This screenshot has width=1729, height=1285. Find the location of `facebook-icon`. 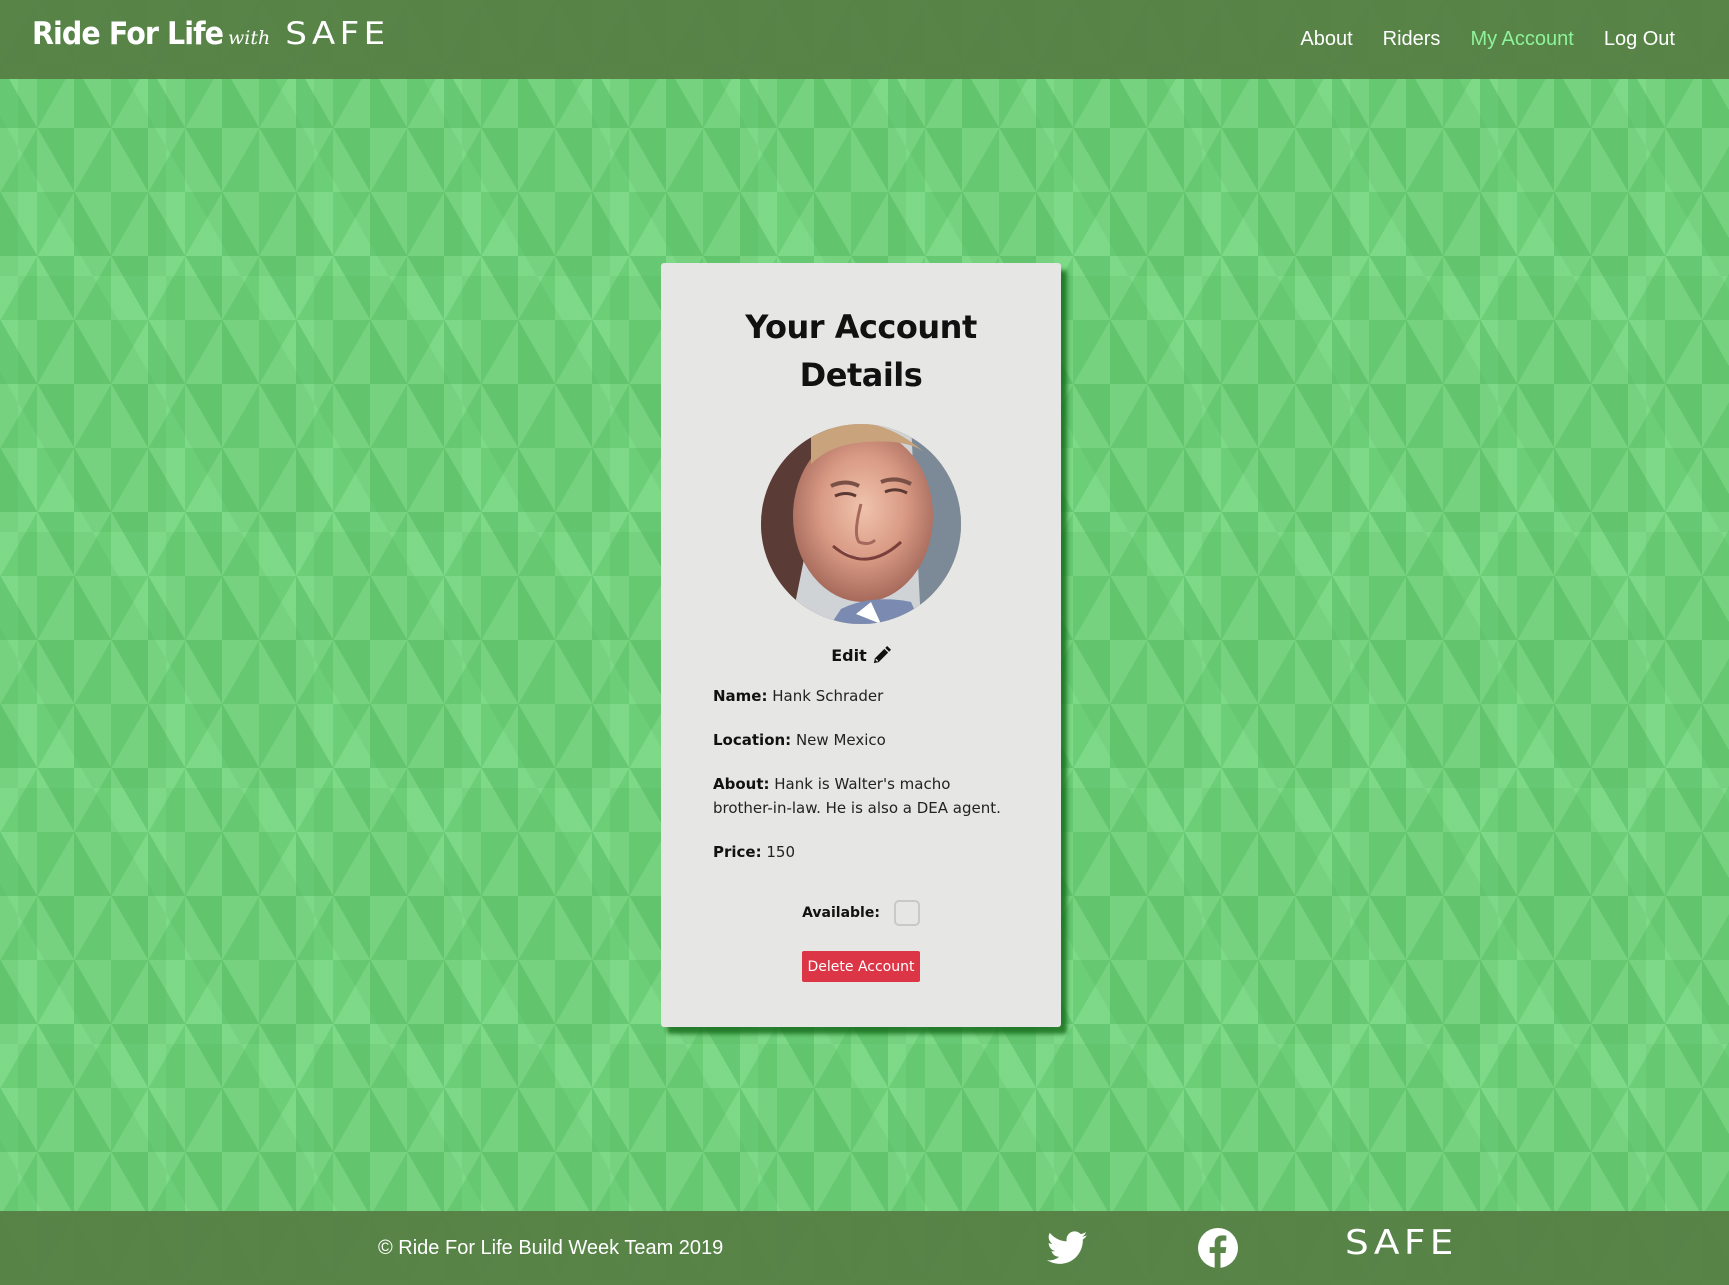

facebook-icon is located at coordinates (1218, 1248).